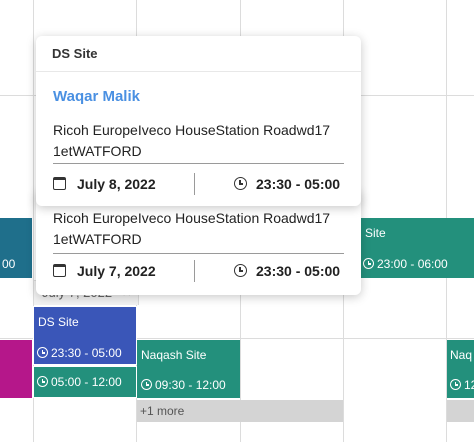  Describe the element at coordinates (198, 271) in the screenshot. I see `popup-meta: July 7, 2022 23:30 - 05:00` at that location.